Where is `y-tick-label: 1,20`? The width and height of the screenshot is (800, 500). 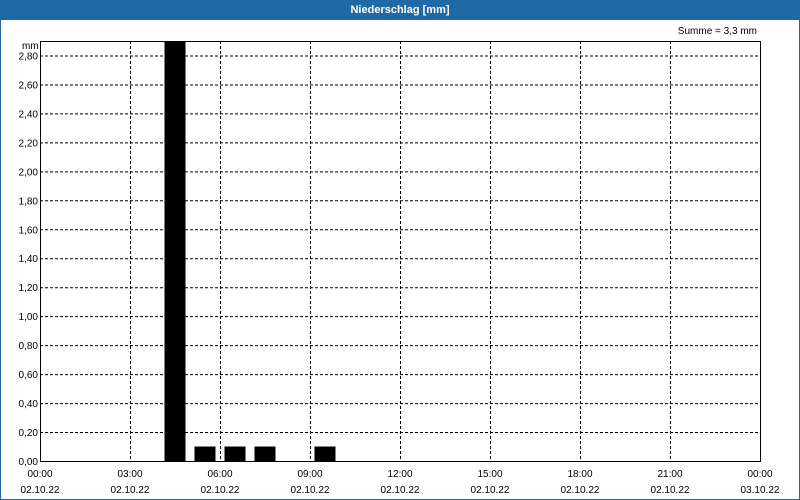
y-tick-label: 1,20 is located at coordinates (29, 288).